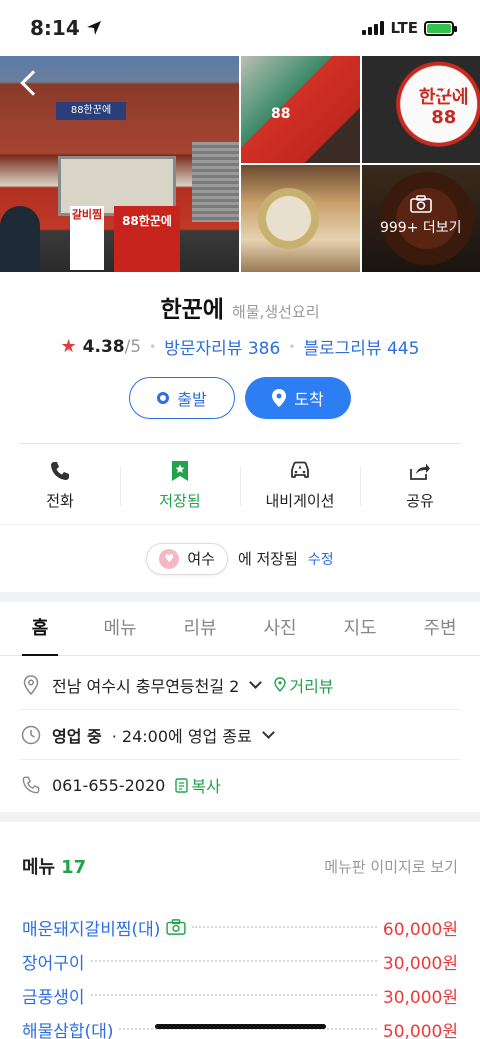  I want to click on rating-max: /5, so click(133, 346).